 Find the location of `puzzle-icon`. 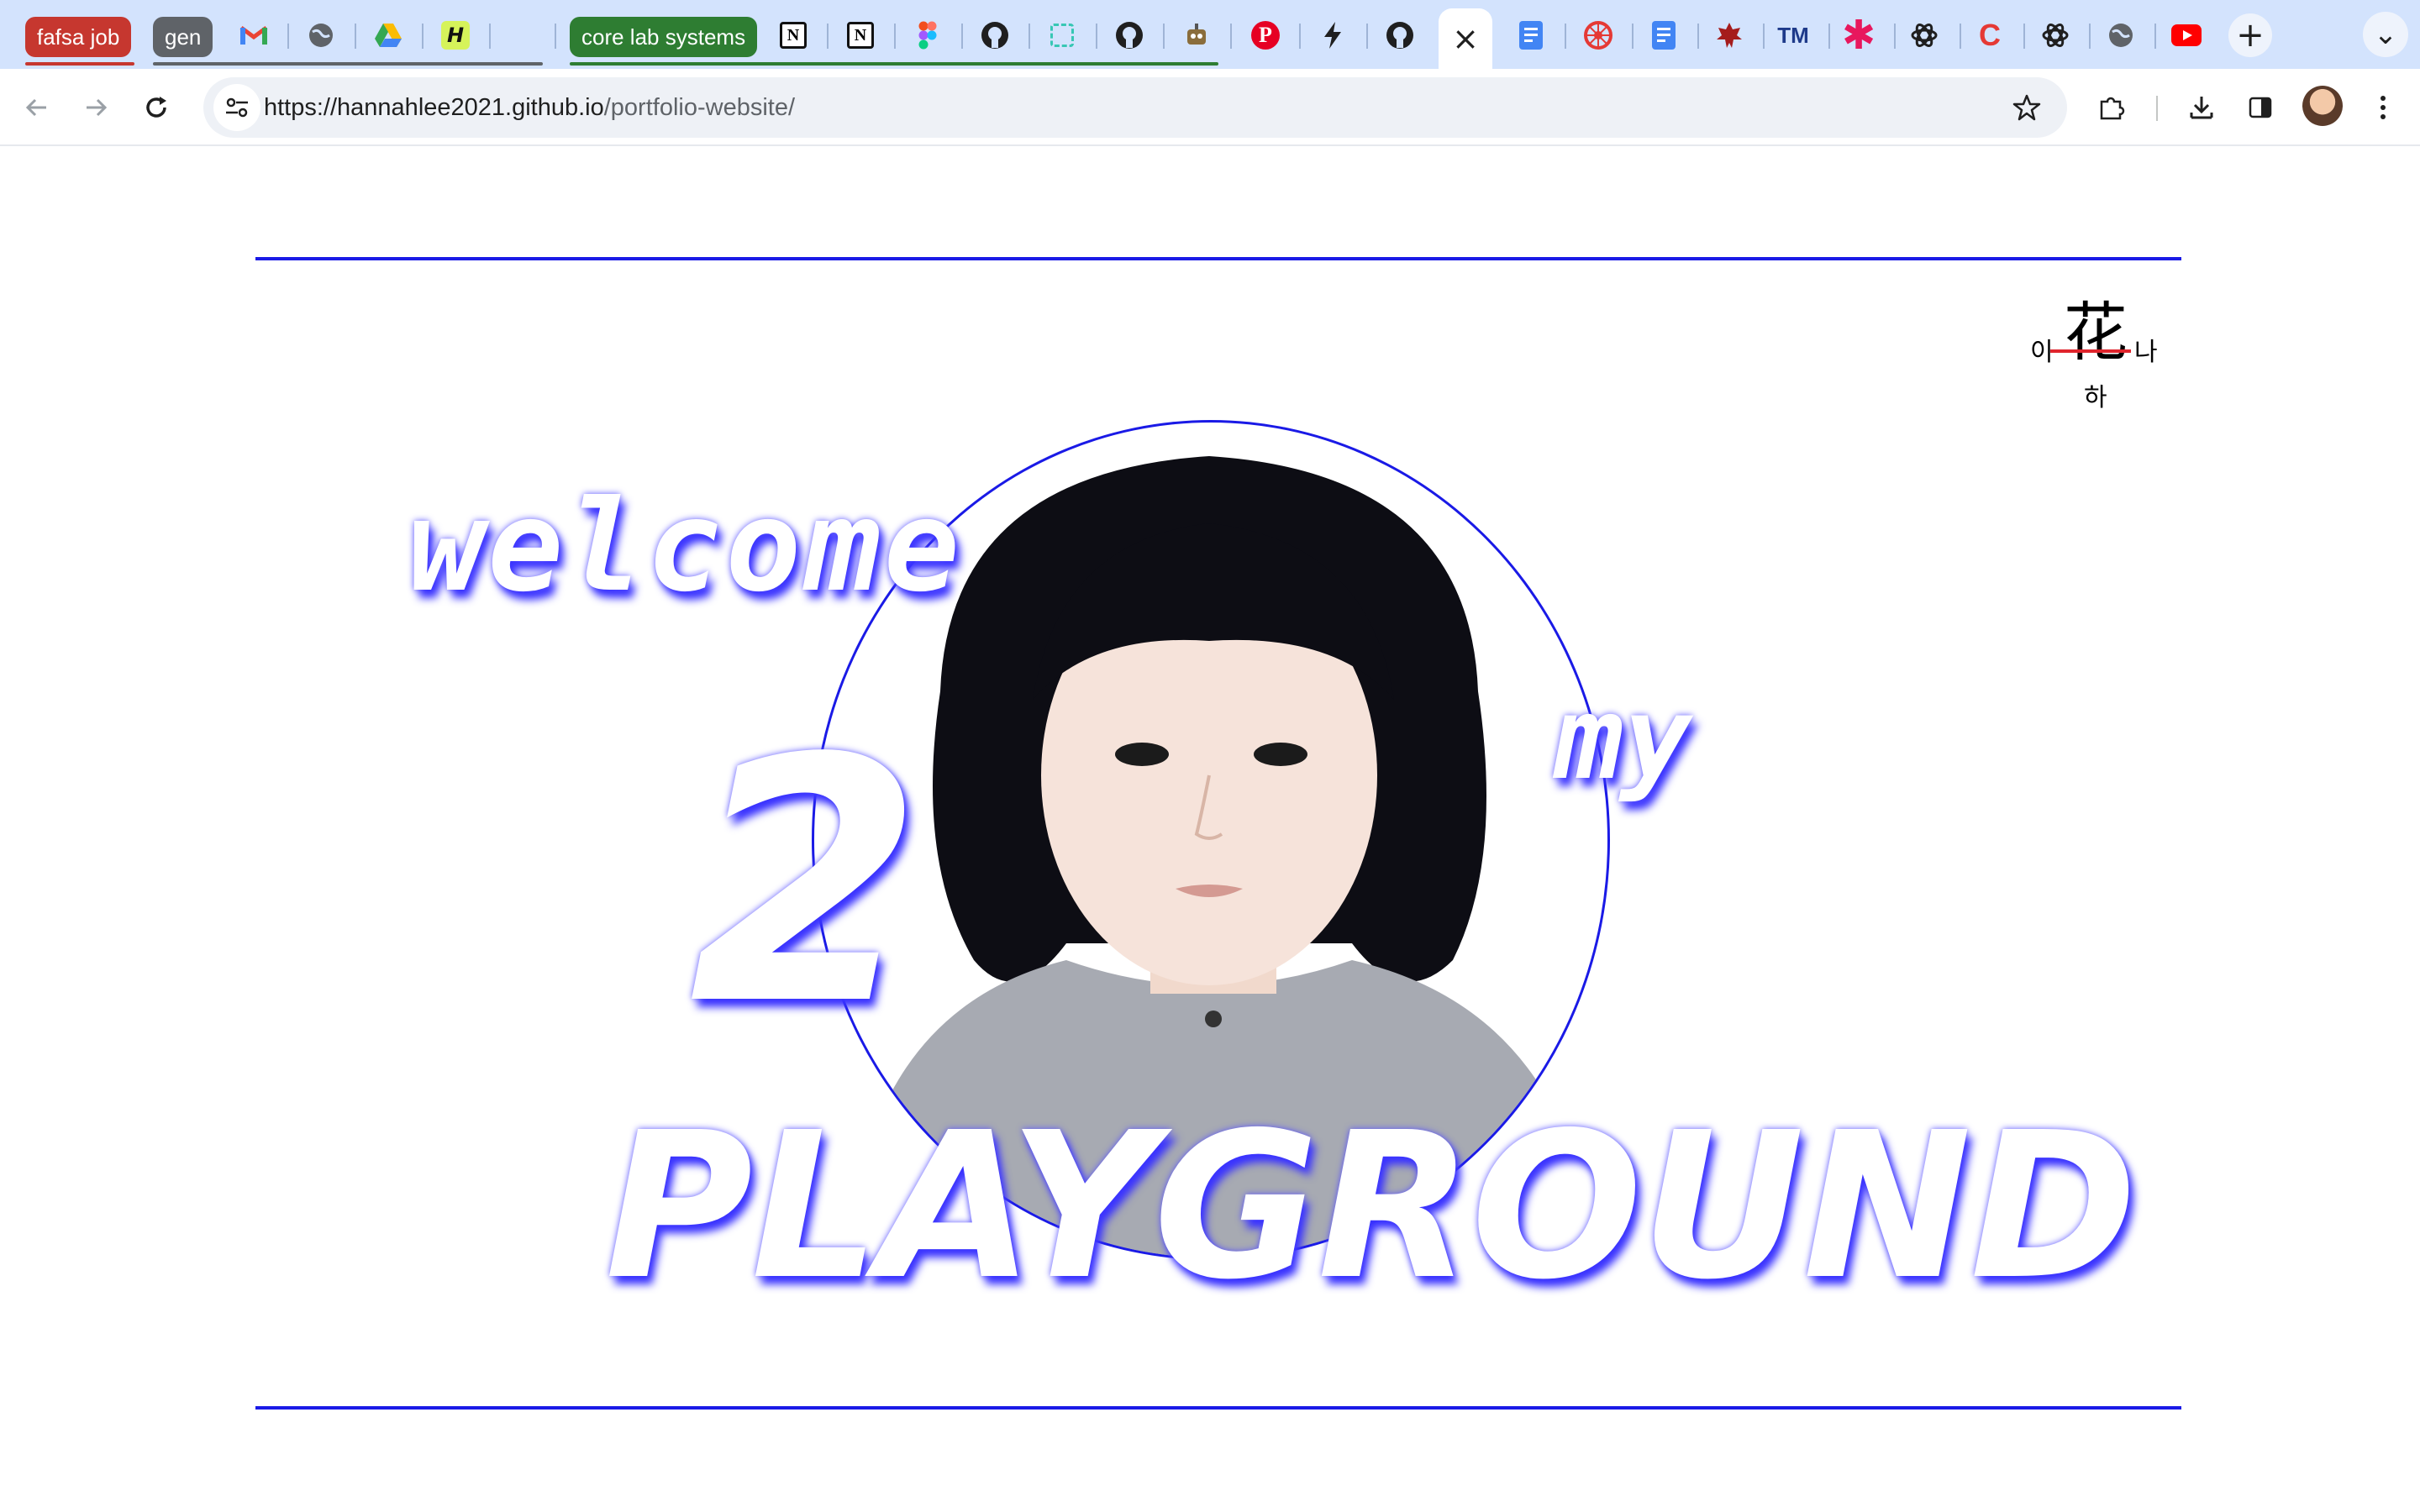

puzzle-icon is located at coordinates (2112, 108).